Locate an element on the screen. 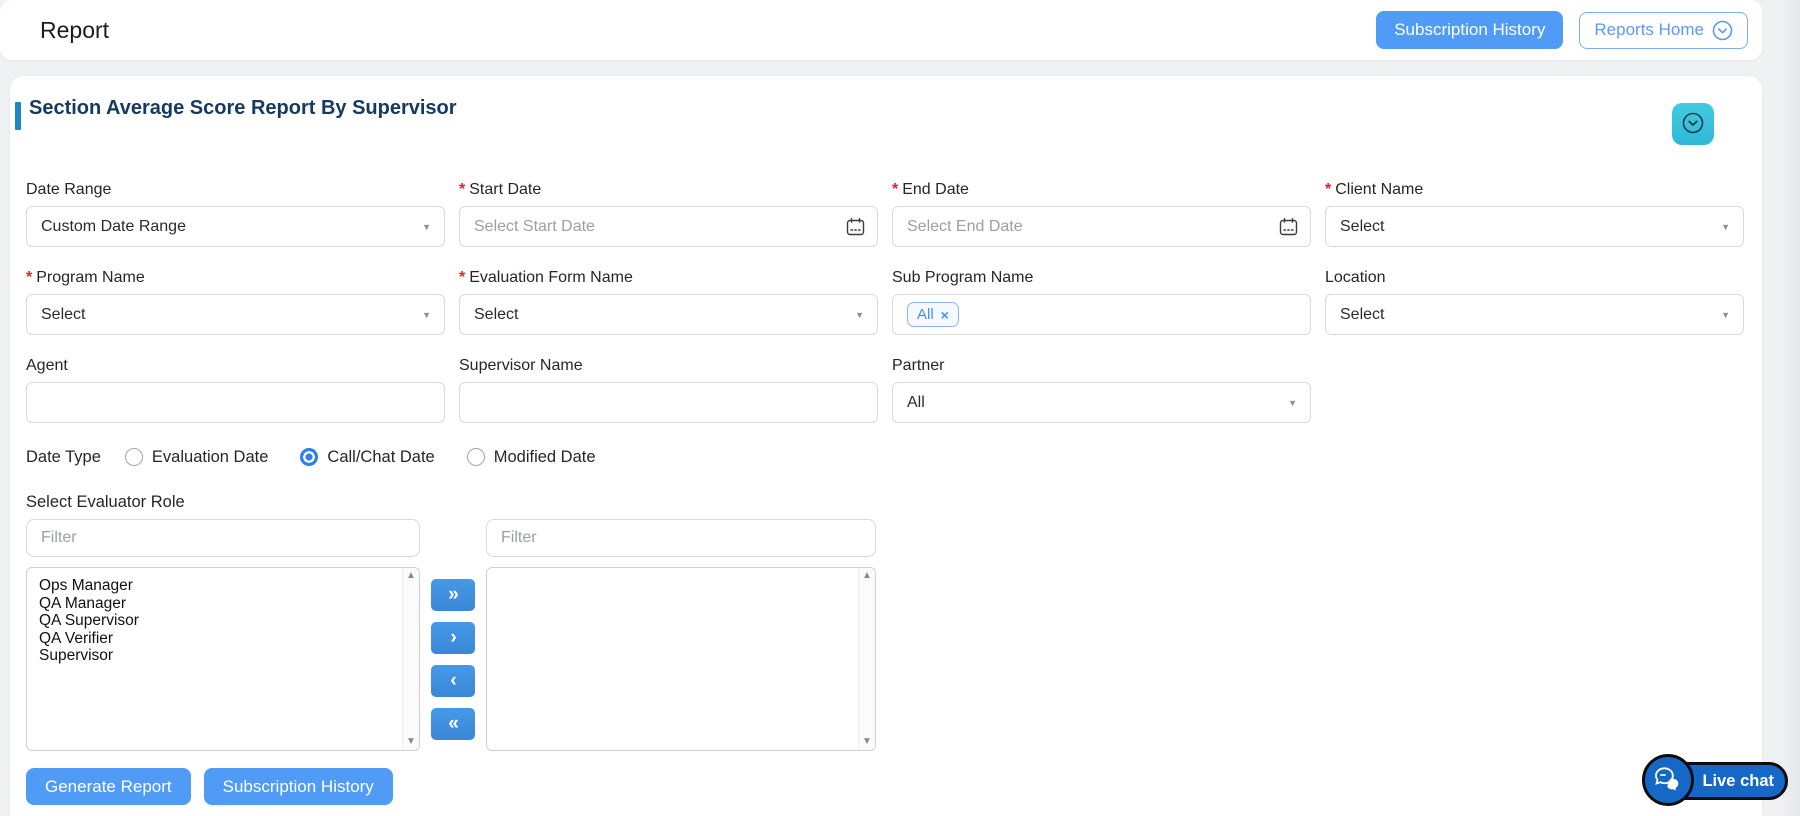 Image resolution: width=1800 pixels, height=816 pixels. field-location: Location Select ▼ is located at coordinates (1534, 301).